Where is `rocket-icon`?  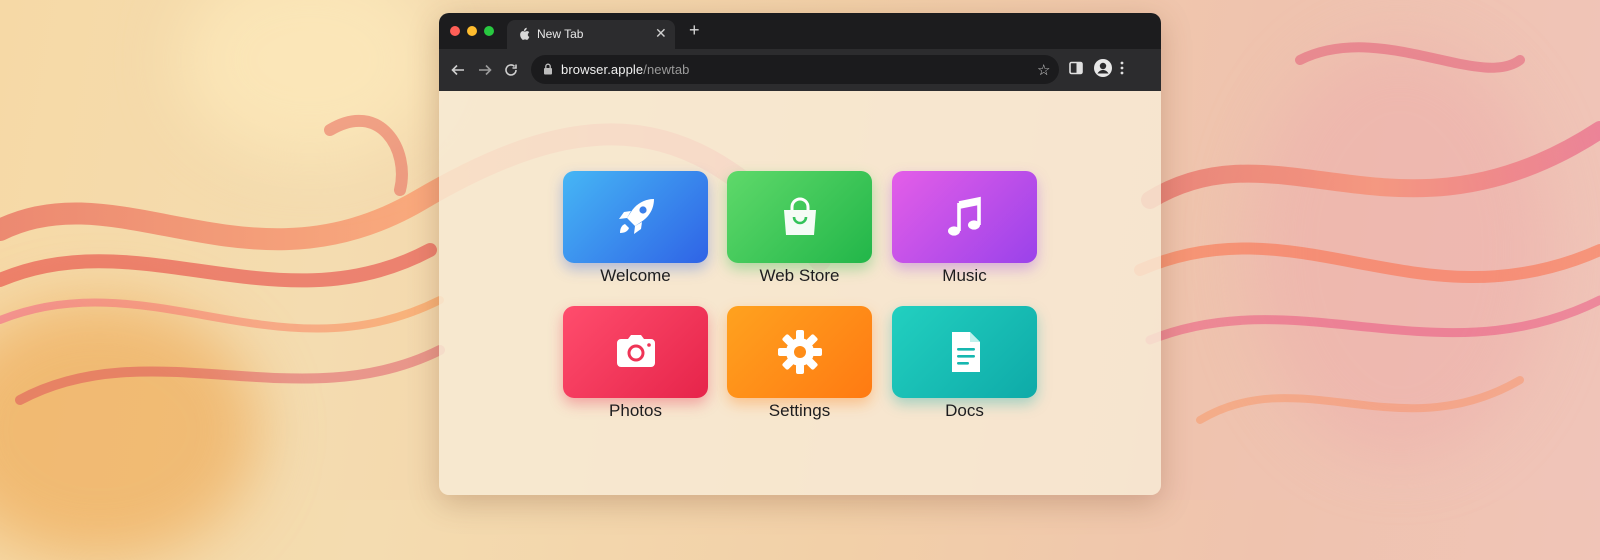
rocket-icon is located at coordinates (636, 216).